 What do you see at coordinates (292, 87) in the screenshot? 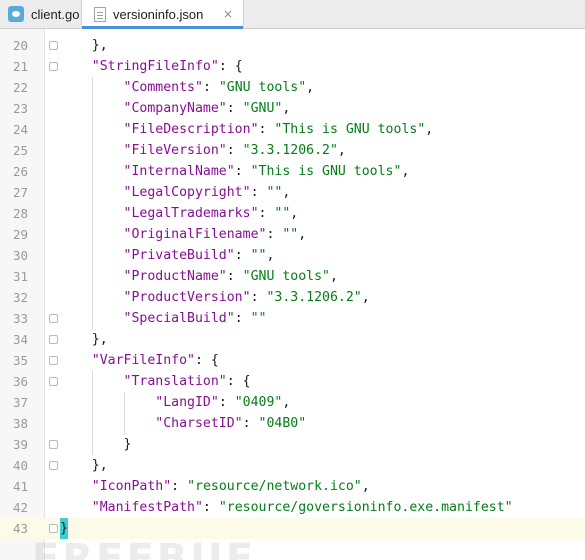
I see `code-line: 22 "Comments": "GNU tools",` at bounding box center [292, 87].